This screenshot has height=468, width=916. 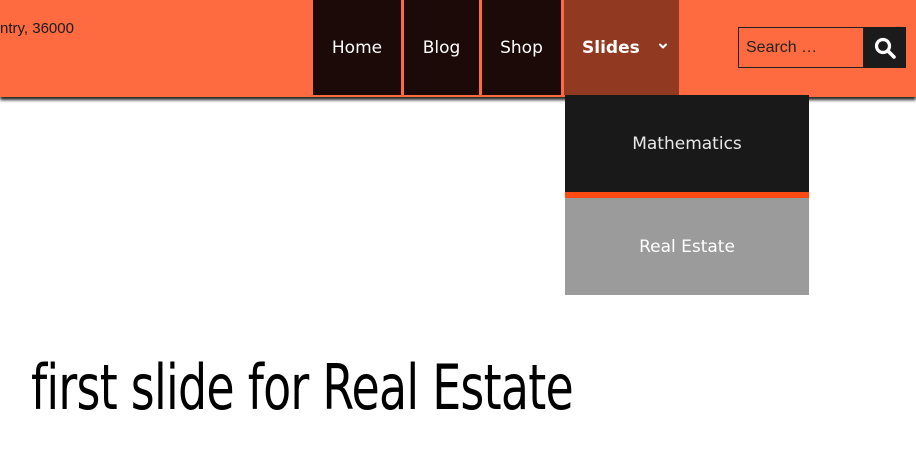 What do you see at coordinates (801, 47) in the screenshot?
I see `search-input` at bounding box center [801, 47].